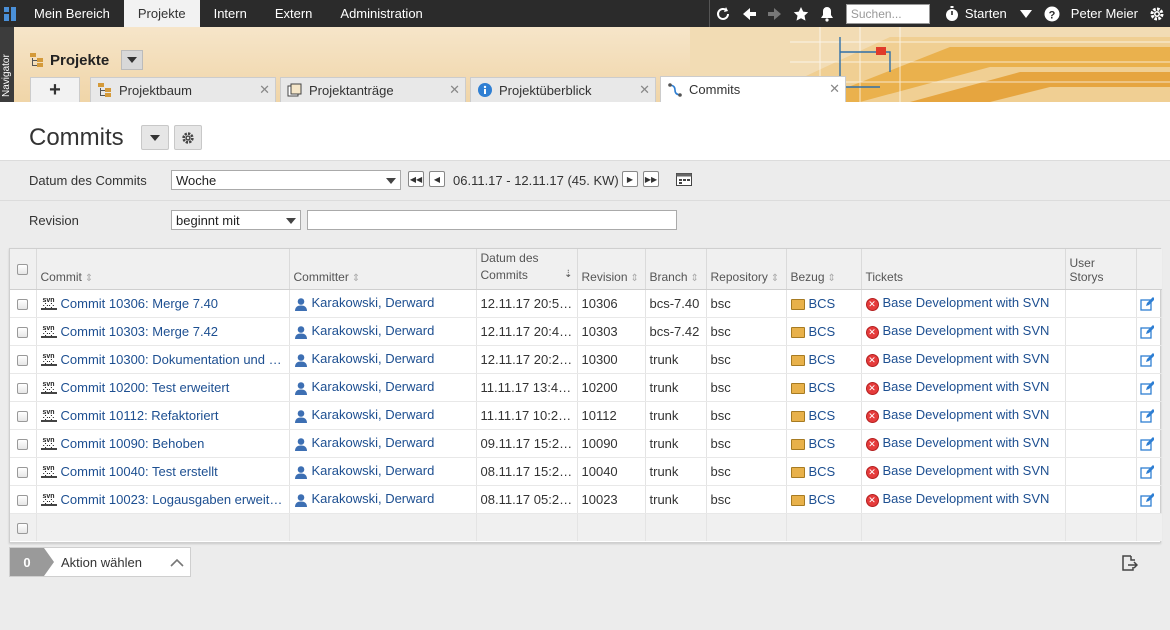 This screenshot has height=630, width=1170. I want to click on commit-link: Commit 10200: Test erweitert, so click(145, 387).